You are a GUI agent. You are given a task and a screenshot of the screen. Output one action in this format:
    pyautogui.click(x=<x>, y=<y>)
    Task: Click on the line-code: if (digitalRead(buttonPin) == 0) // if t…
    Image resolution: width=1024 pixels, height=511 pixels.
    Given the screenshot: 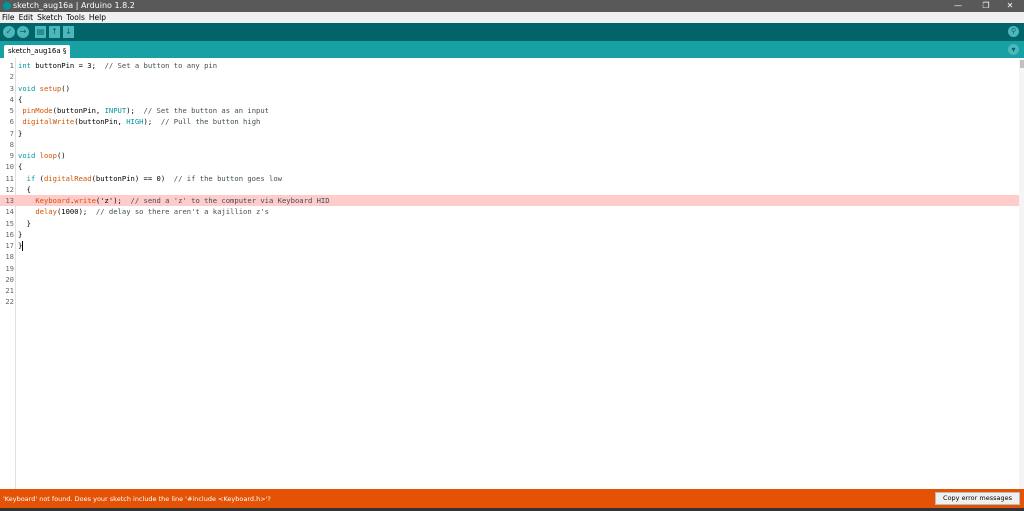 What is the action you would take?
    pyautogui.click(x=154, y=178)
    